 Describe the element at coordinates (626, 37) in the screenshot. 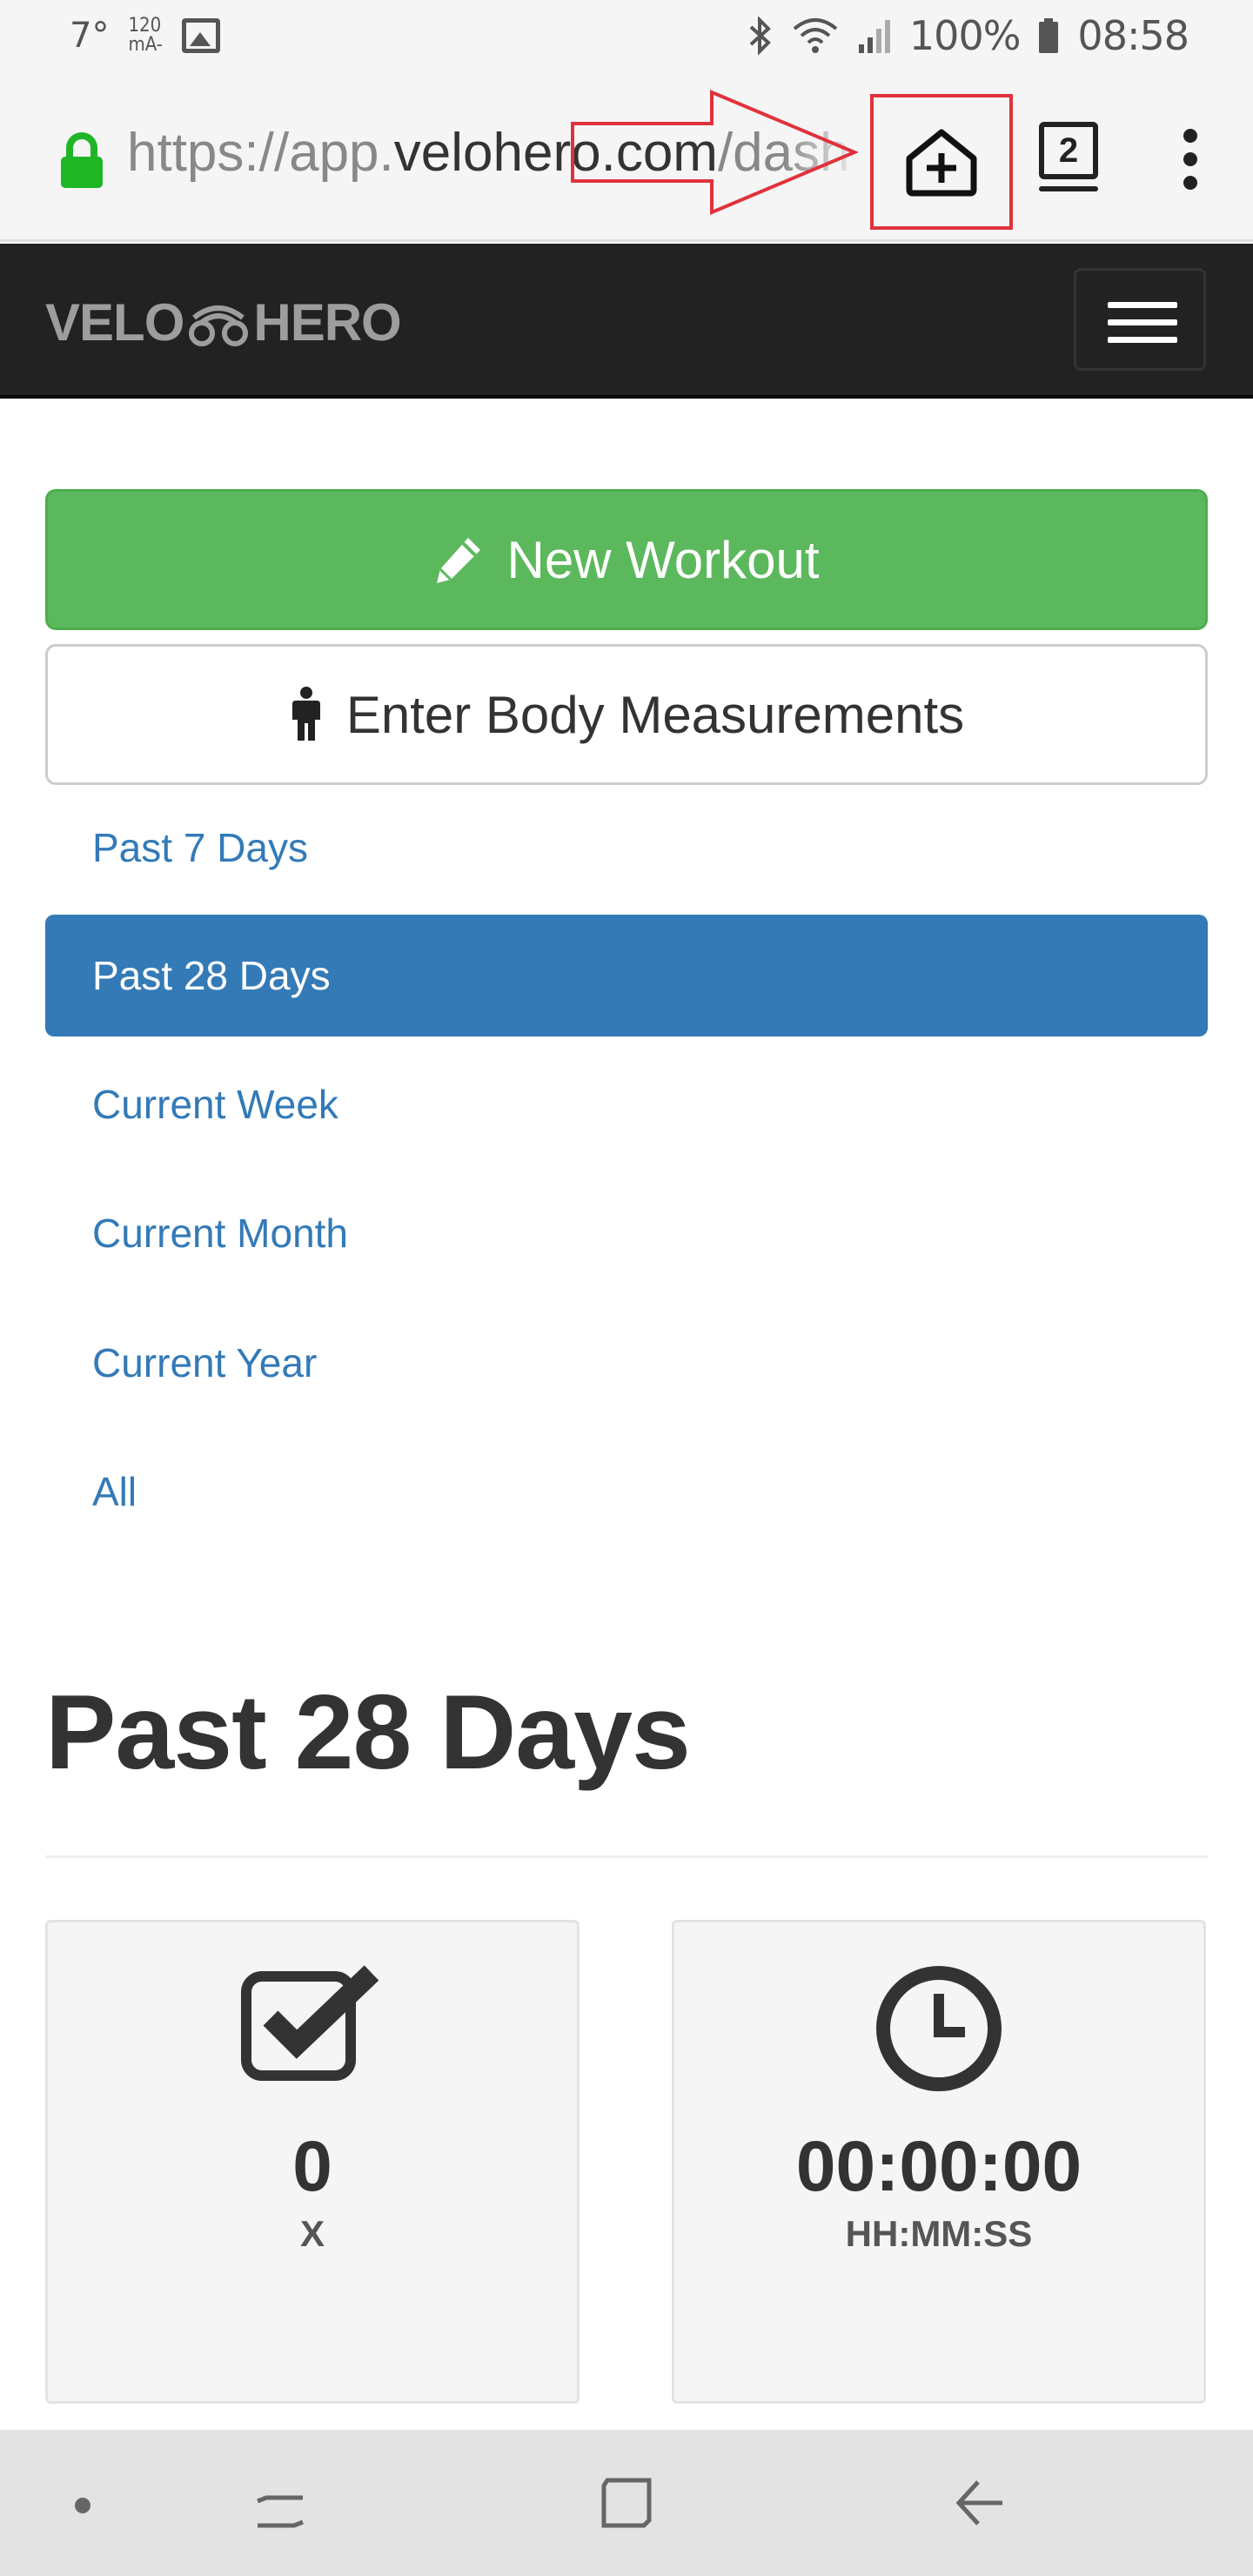

I see `status-bar: 7° 120 mA- 100% 08:58` at that location.